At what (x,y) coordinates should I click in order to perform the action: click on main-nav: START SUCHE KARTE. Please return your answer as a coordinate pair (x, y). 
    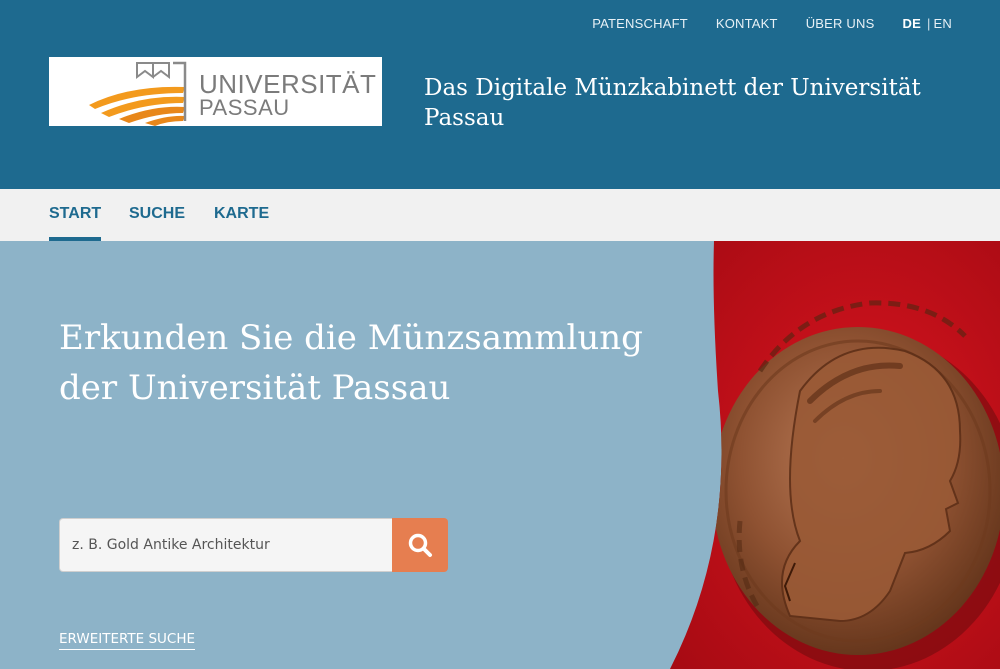
    Looking at the image, I should click on (500, 215).